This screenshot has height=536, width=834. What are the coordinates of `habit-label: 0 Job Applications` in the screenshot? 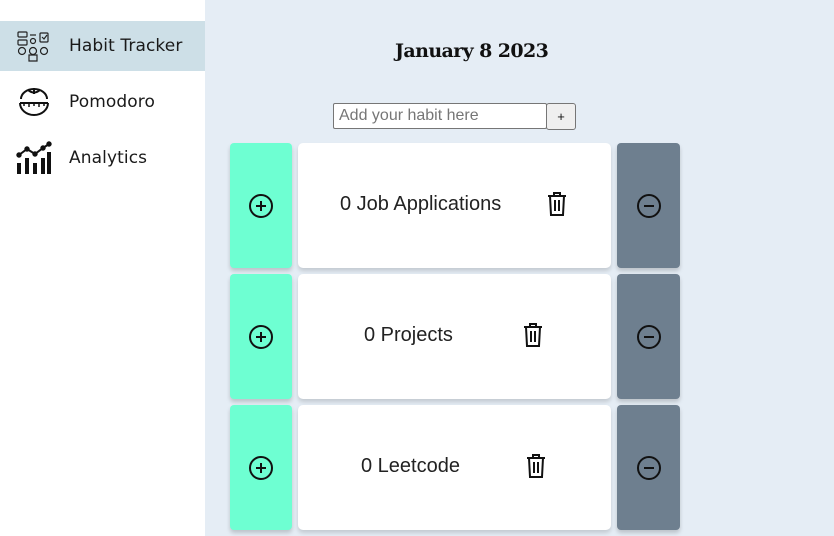 It's located at (421, 204).